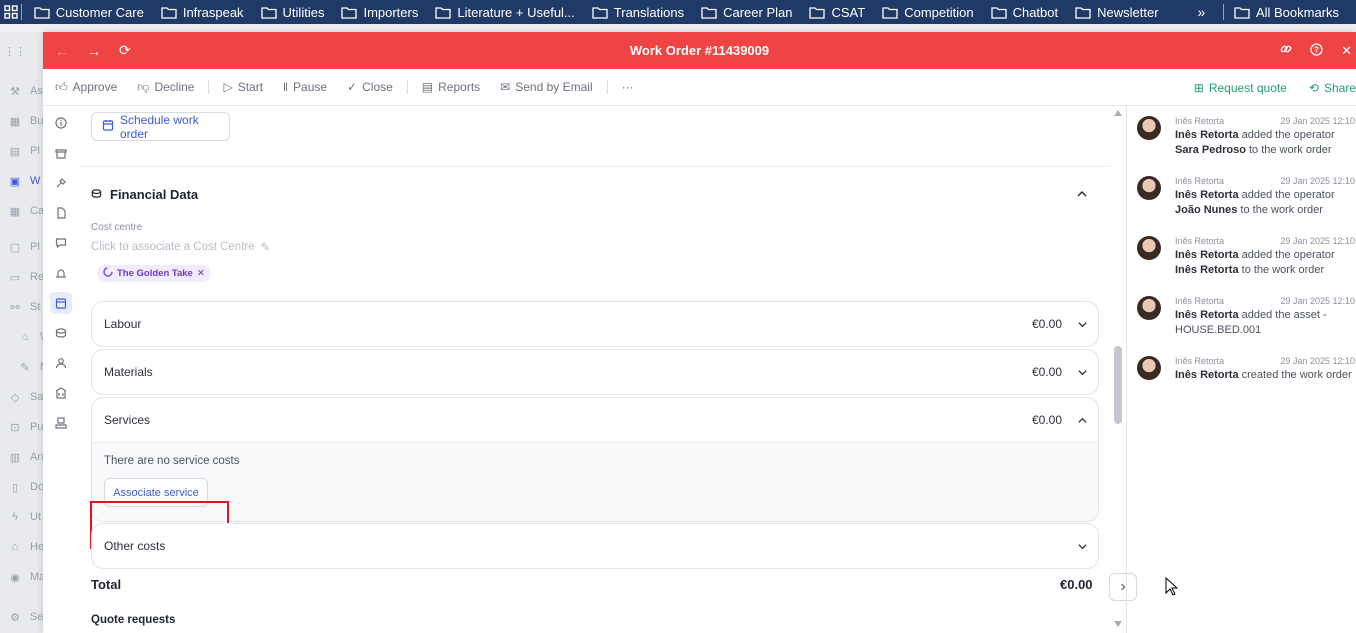  I want to click on send-email-button: ✉ Send by Email, so click(546, 87).